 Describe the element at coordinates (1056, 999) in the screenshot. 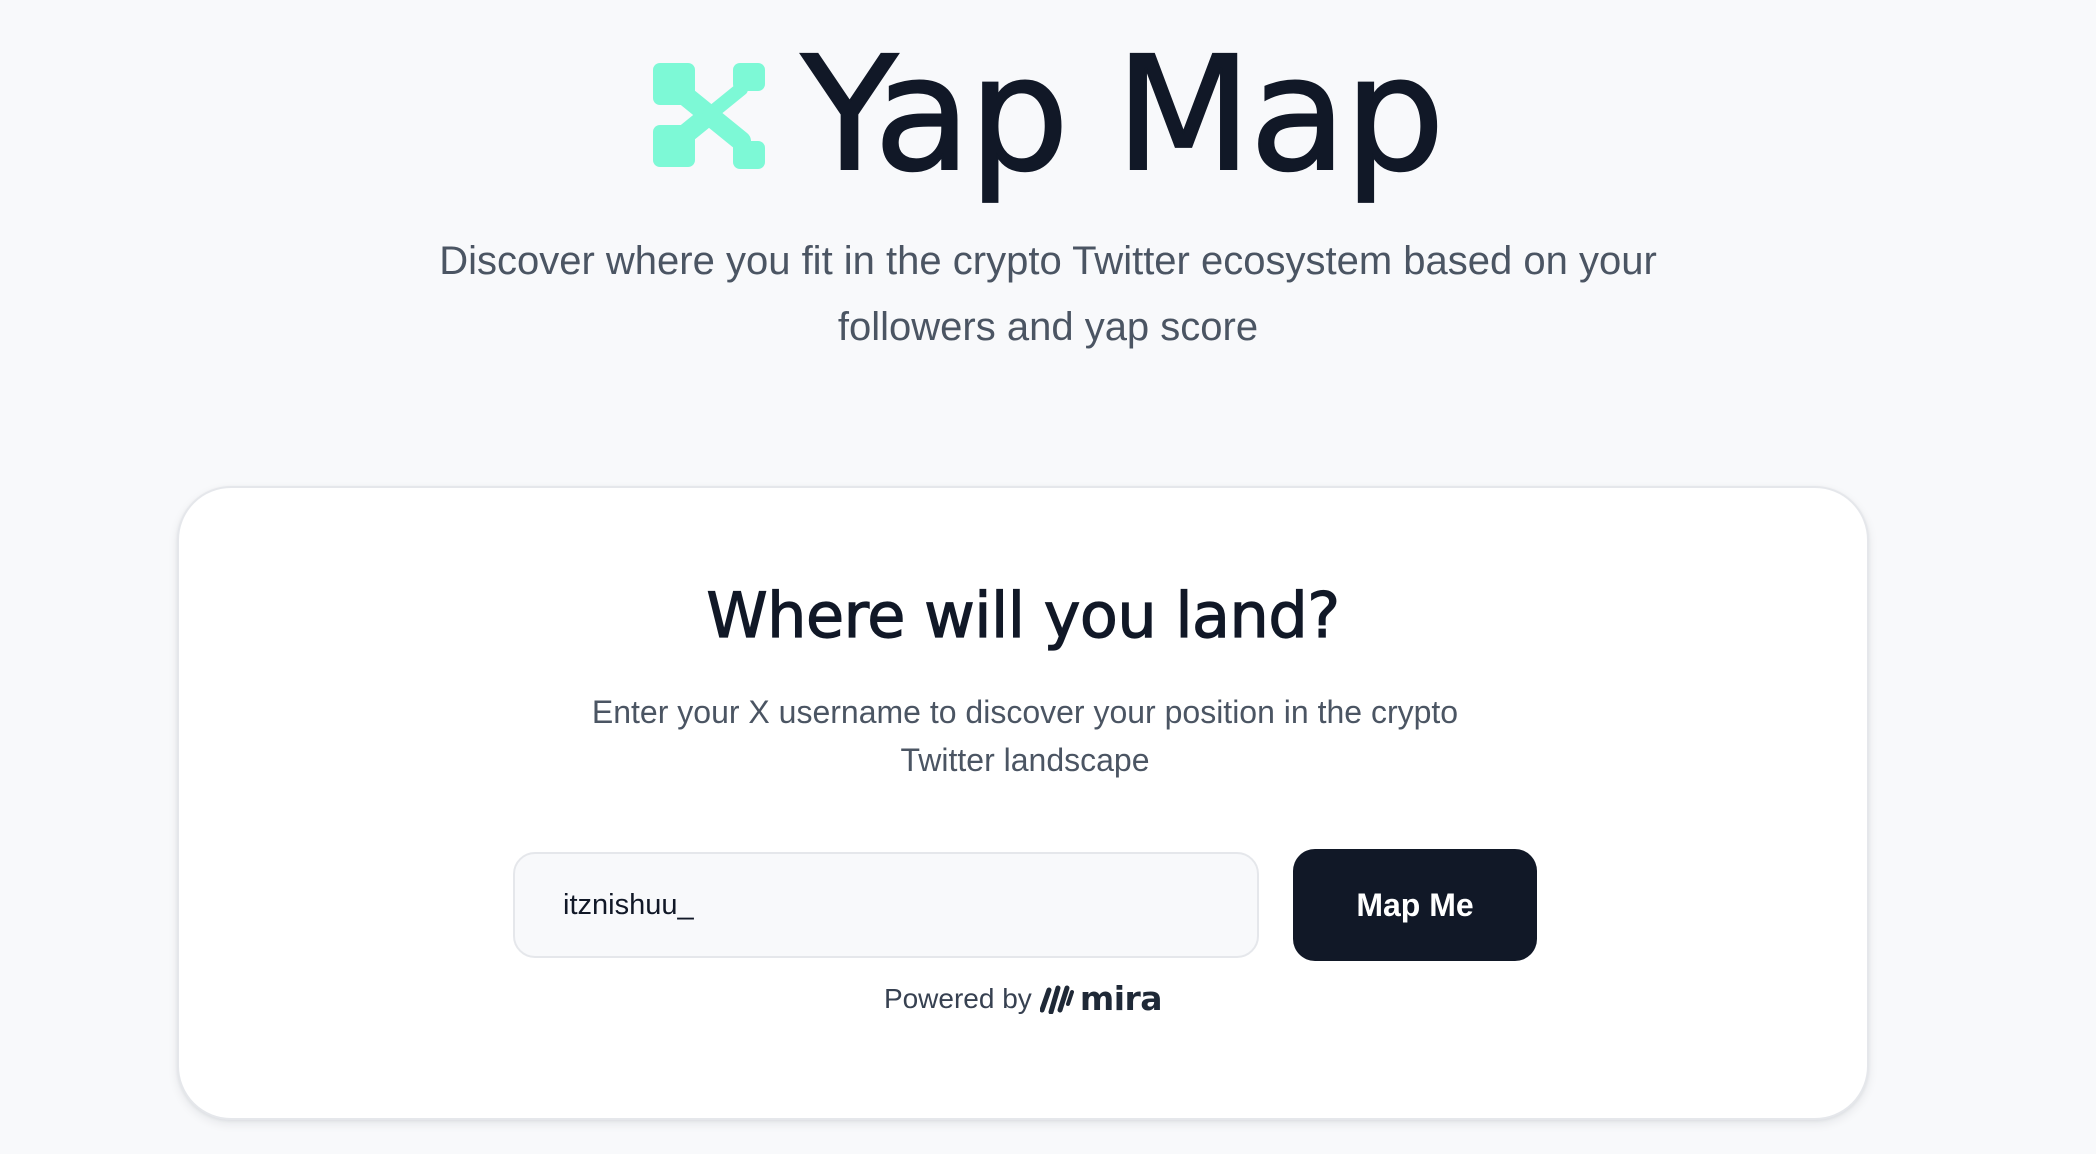

I see `mira-stripes-icon` at that location.